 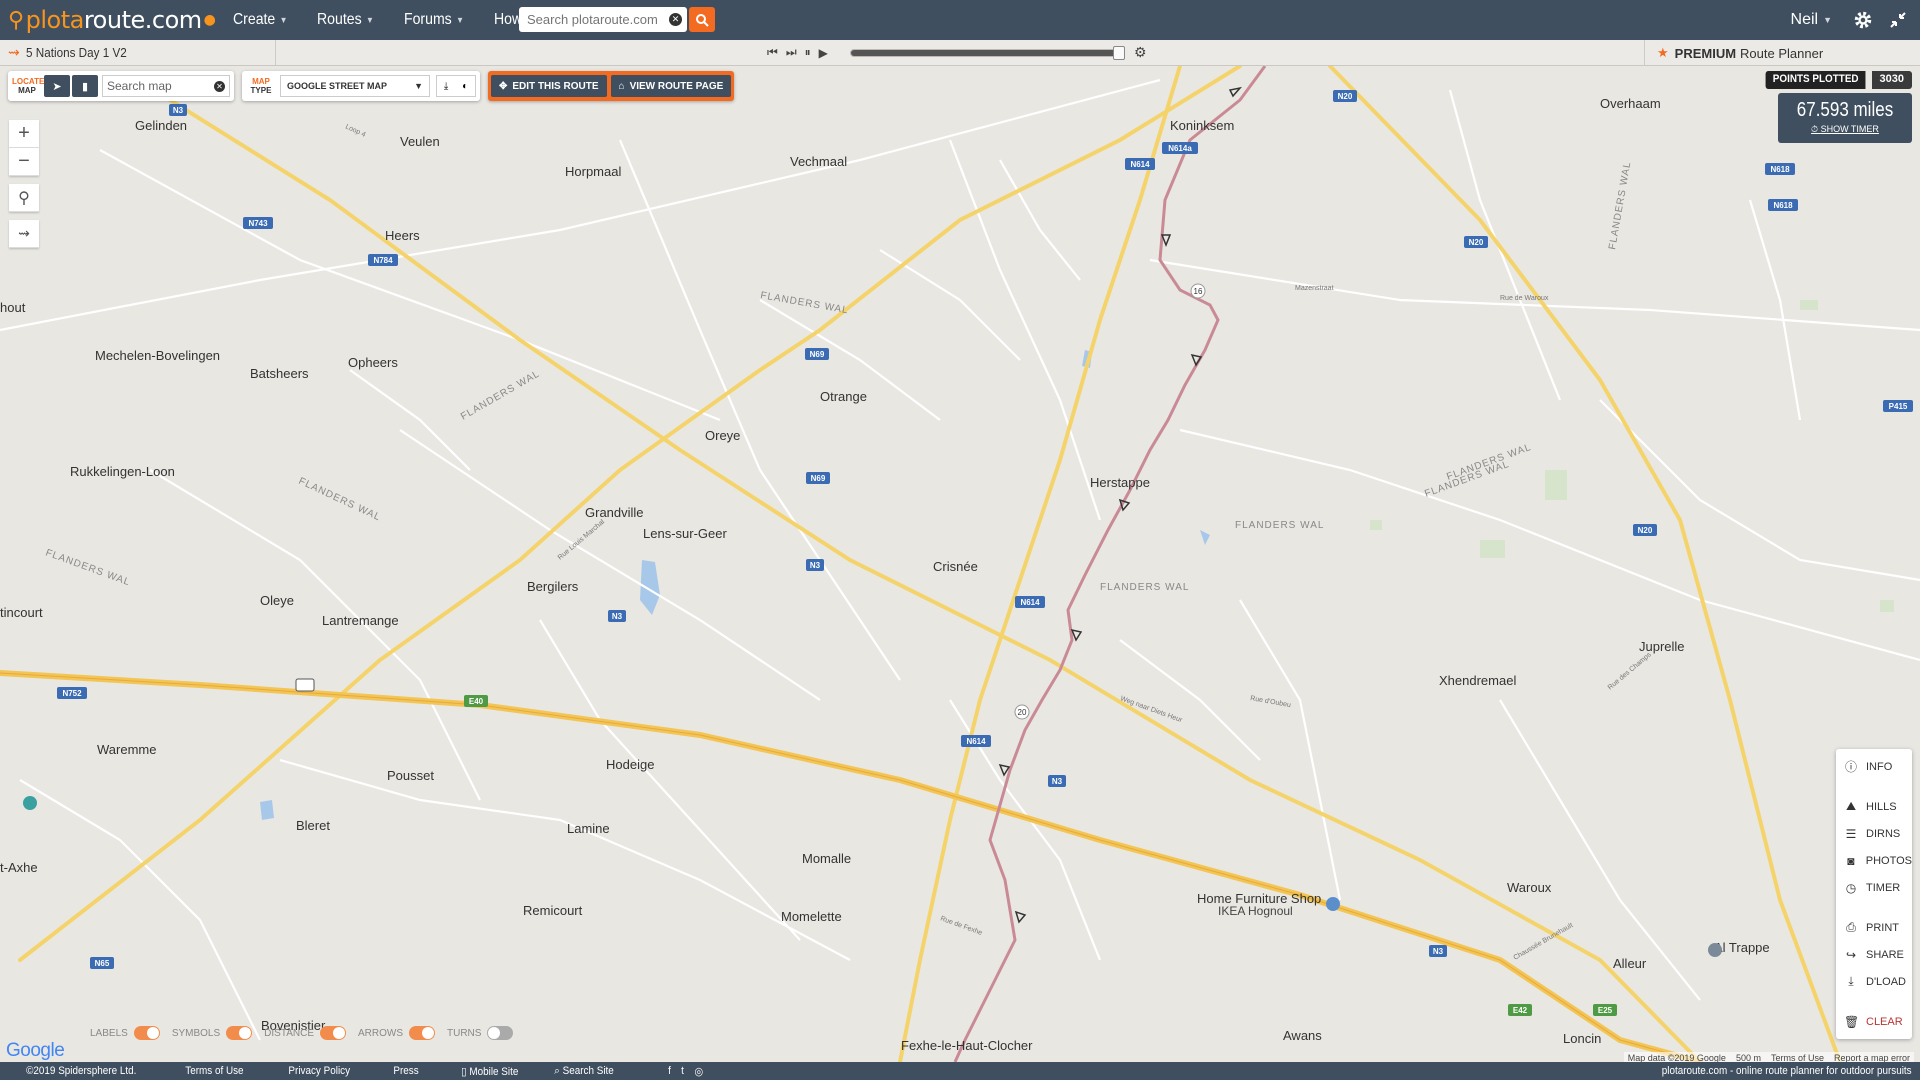 I want to click on footer-search-link: ⌕ Search Site, so click(x=584, y=1071).